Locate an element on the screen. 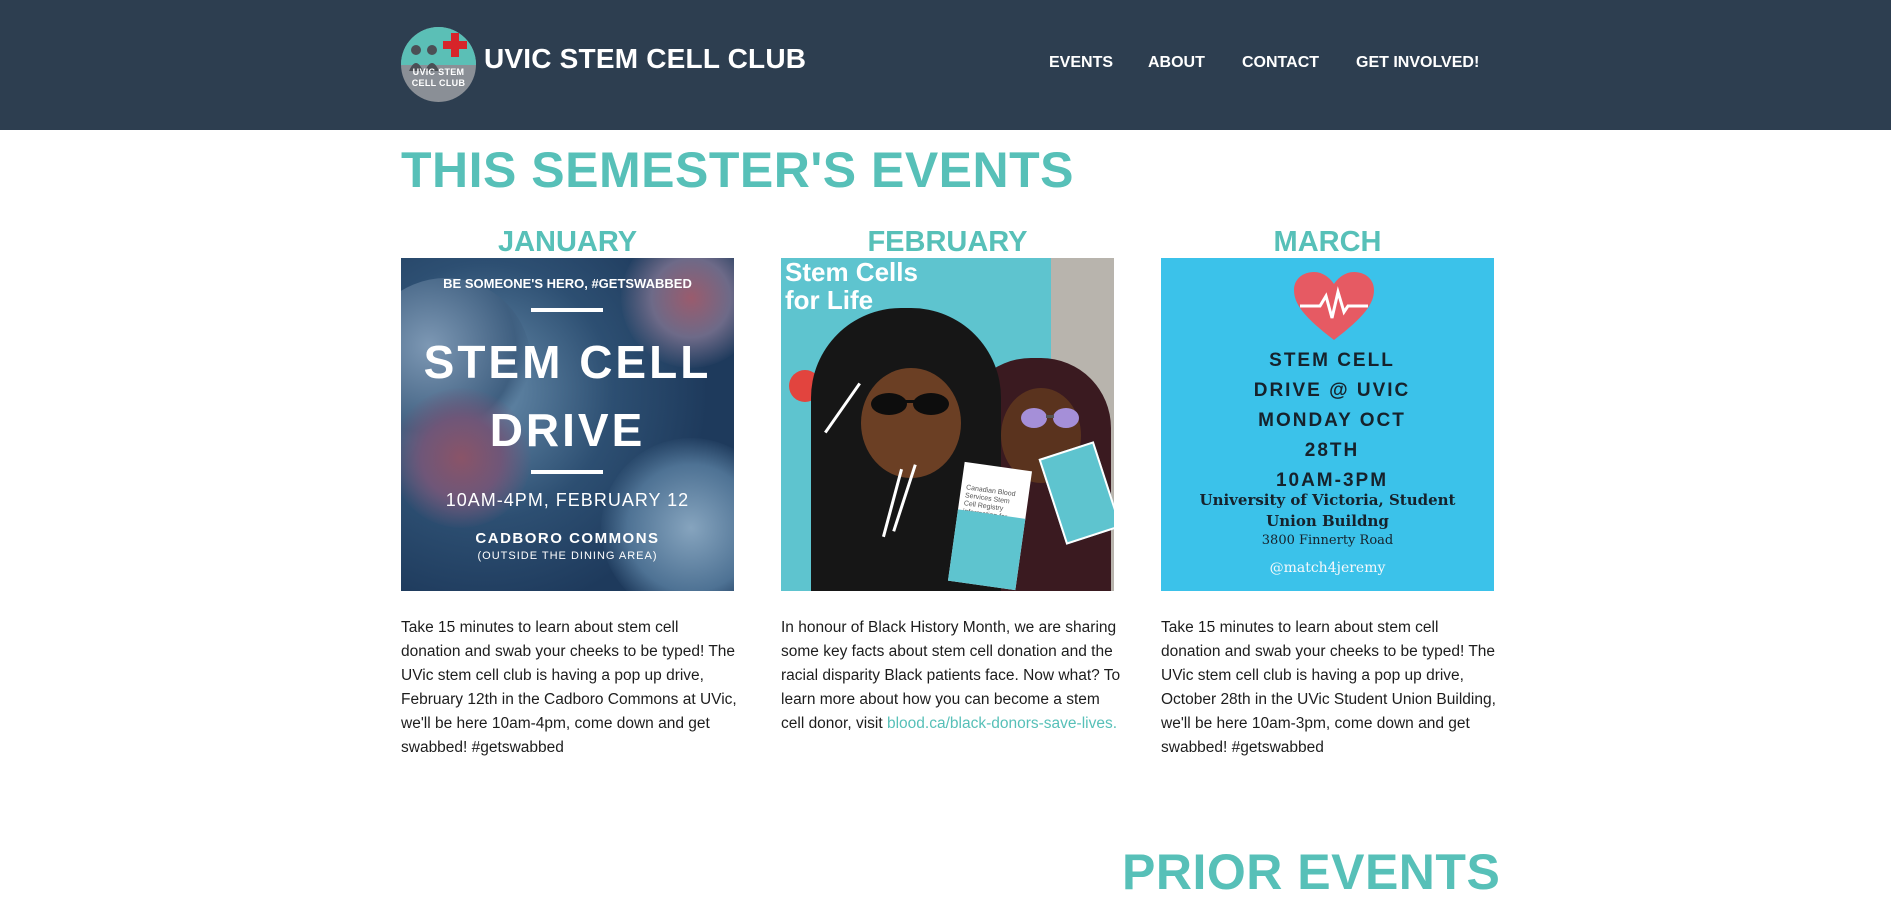 The height and width of the screenshot is (905, 1891). prior-events-title: PRIOR EVENTS is located at coordinates (1311, 872).